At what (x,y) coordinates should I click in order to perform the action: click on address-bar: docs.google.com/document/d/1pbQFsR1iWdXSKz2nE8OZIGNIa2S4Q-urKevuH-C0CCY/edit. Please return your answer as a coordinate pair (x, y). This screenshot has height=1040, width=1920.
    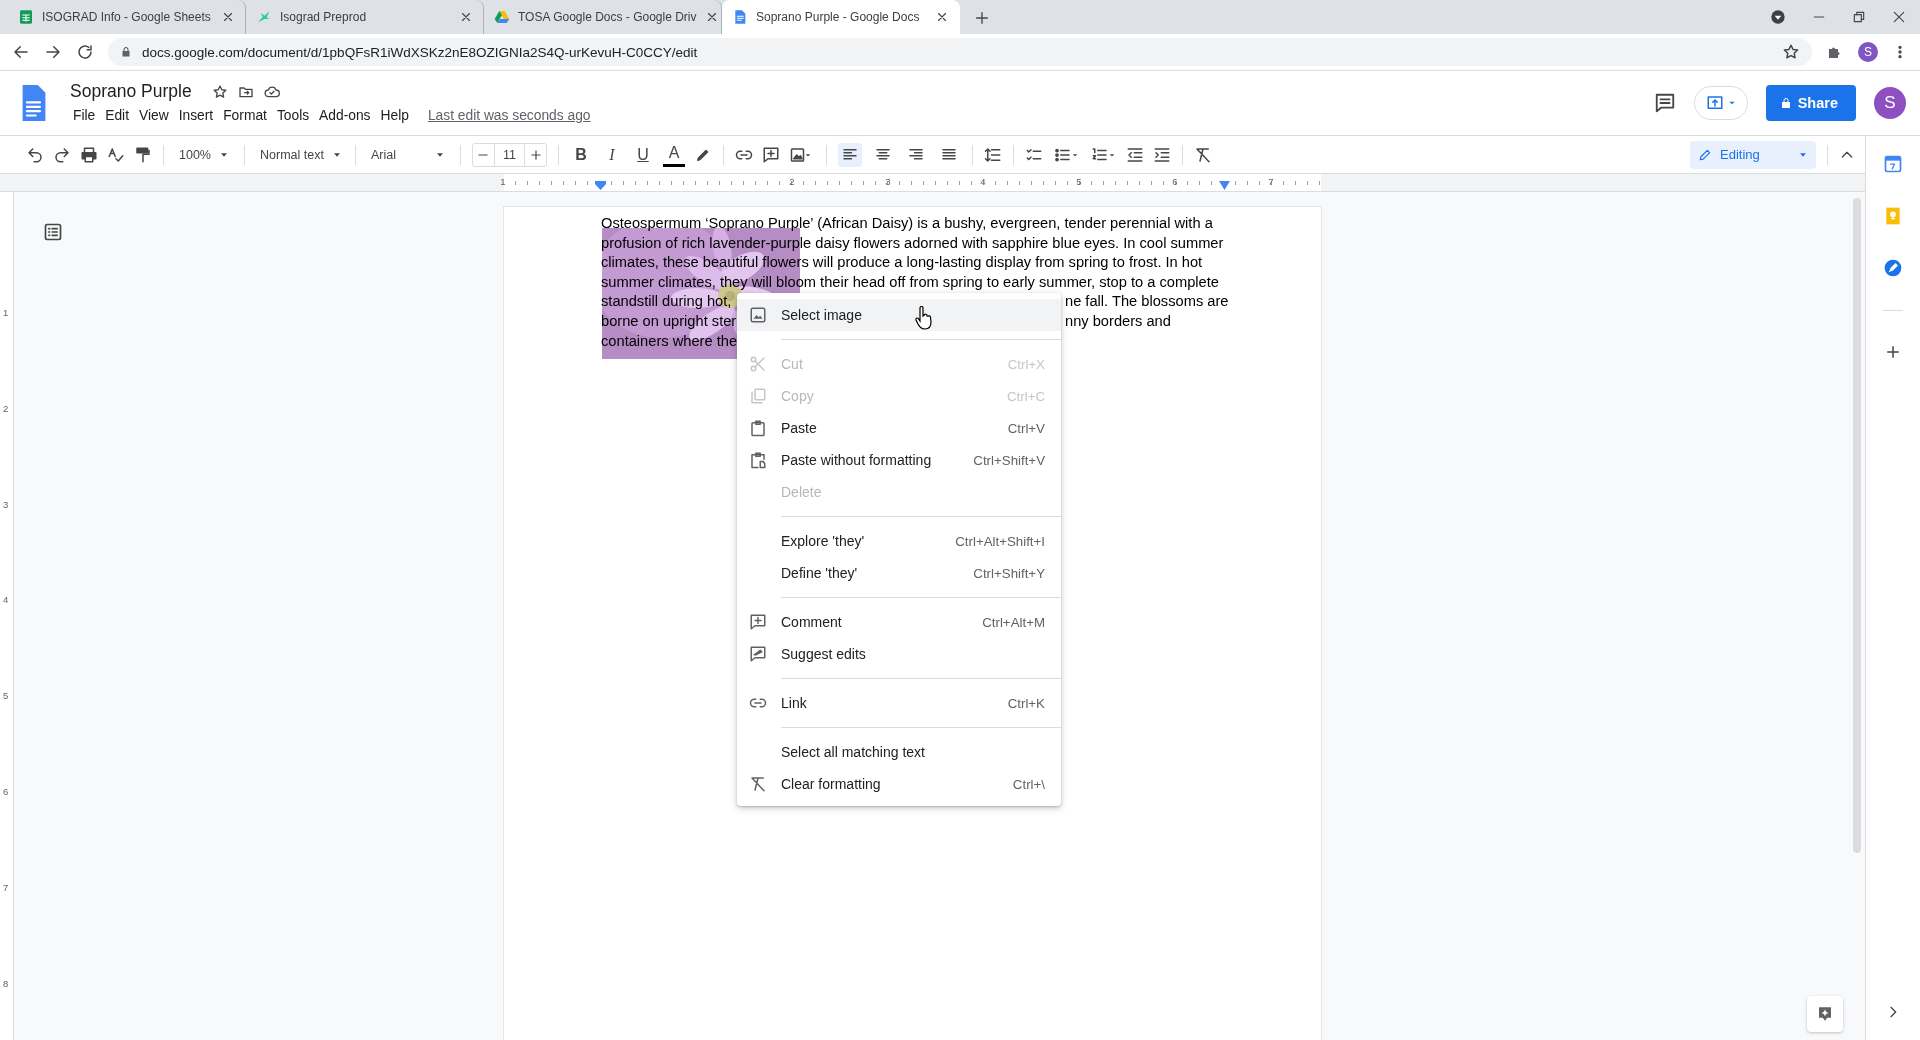
    Looking at the image, I should click on (960, 52).